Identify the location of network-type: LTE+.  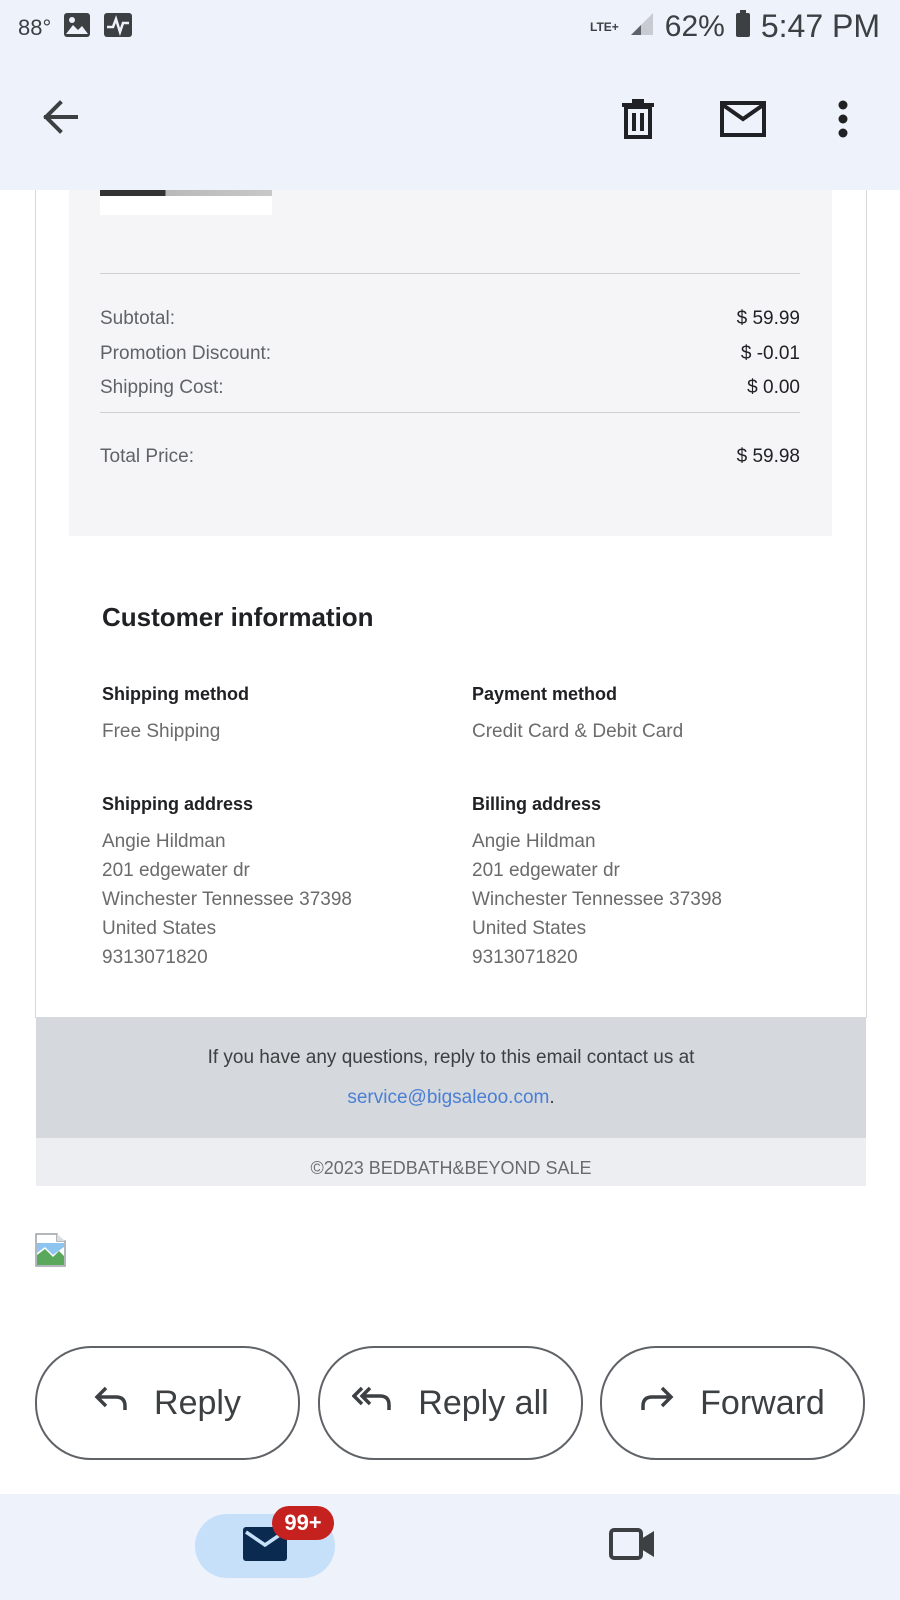
(604, 26).